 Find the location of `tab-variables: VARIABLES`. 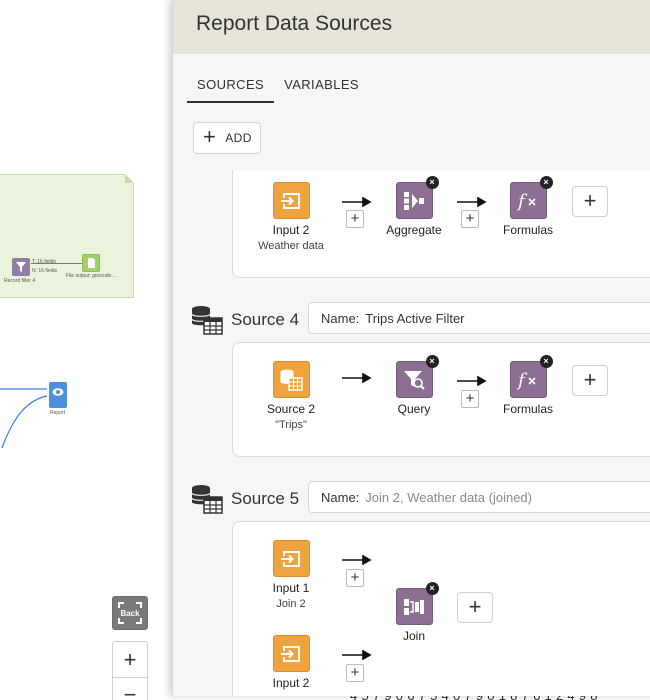

tab-variables: VARIABLES is located at coordinates (321, 89).